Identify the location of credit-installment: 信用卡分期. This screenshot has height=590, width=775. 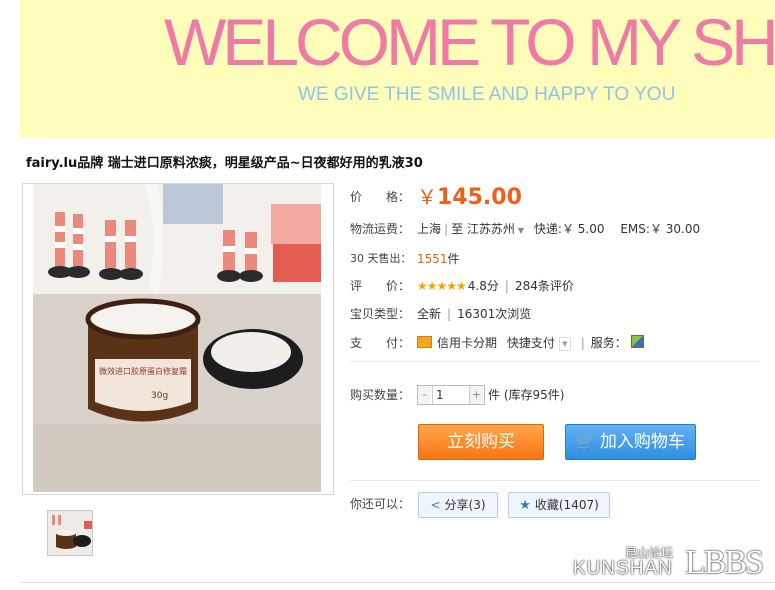
(467, 343).